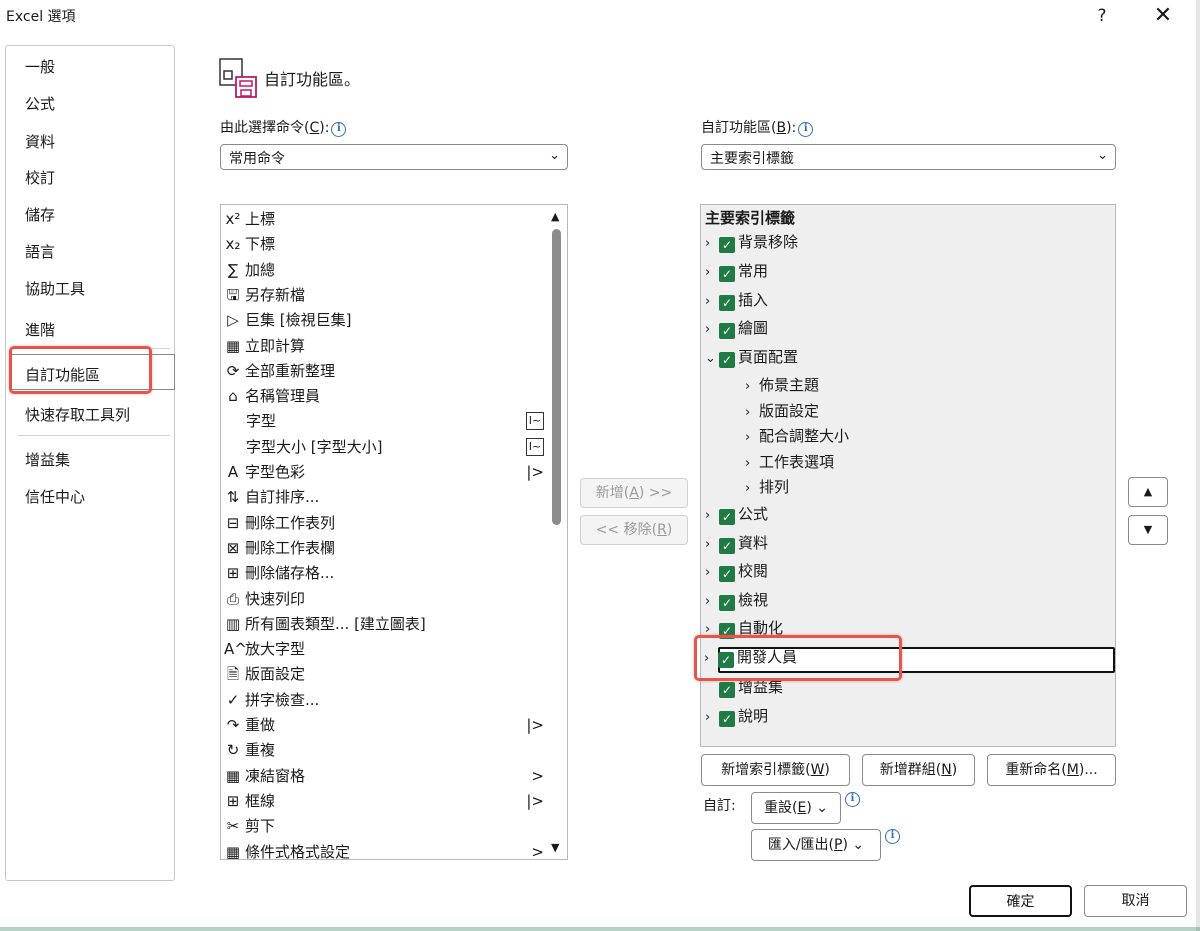 This screenshot has height=931, width=1200. I want to click on close-button: ✕, so click(1163, 16).